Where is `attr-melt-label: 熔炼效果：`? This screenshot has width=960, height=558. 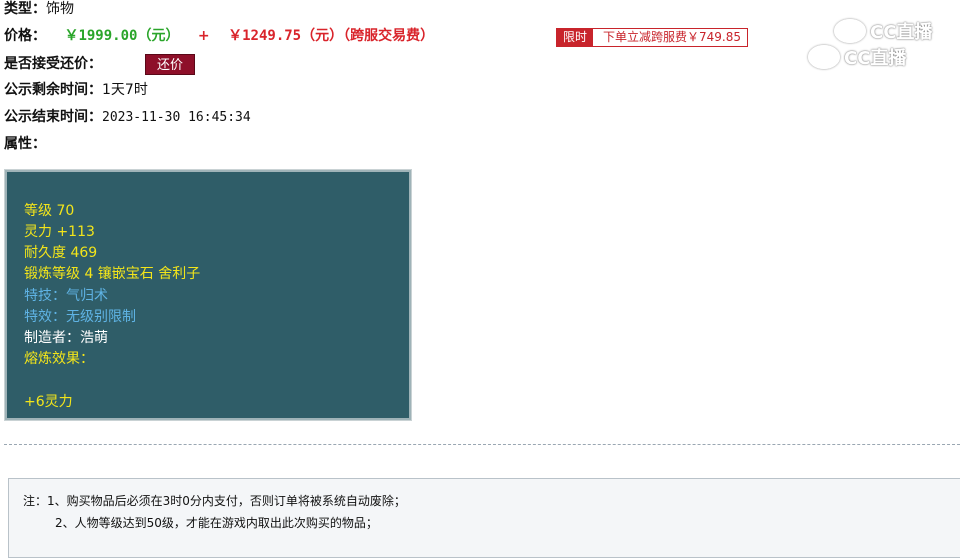
attr-melt-label: 熔炼效果： is located at coordinates (59, 359).